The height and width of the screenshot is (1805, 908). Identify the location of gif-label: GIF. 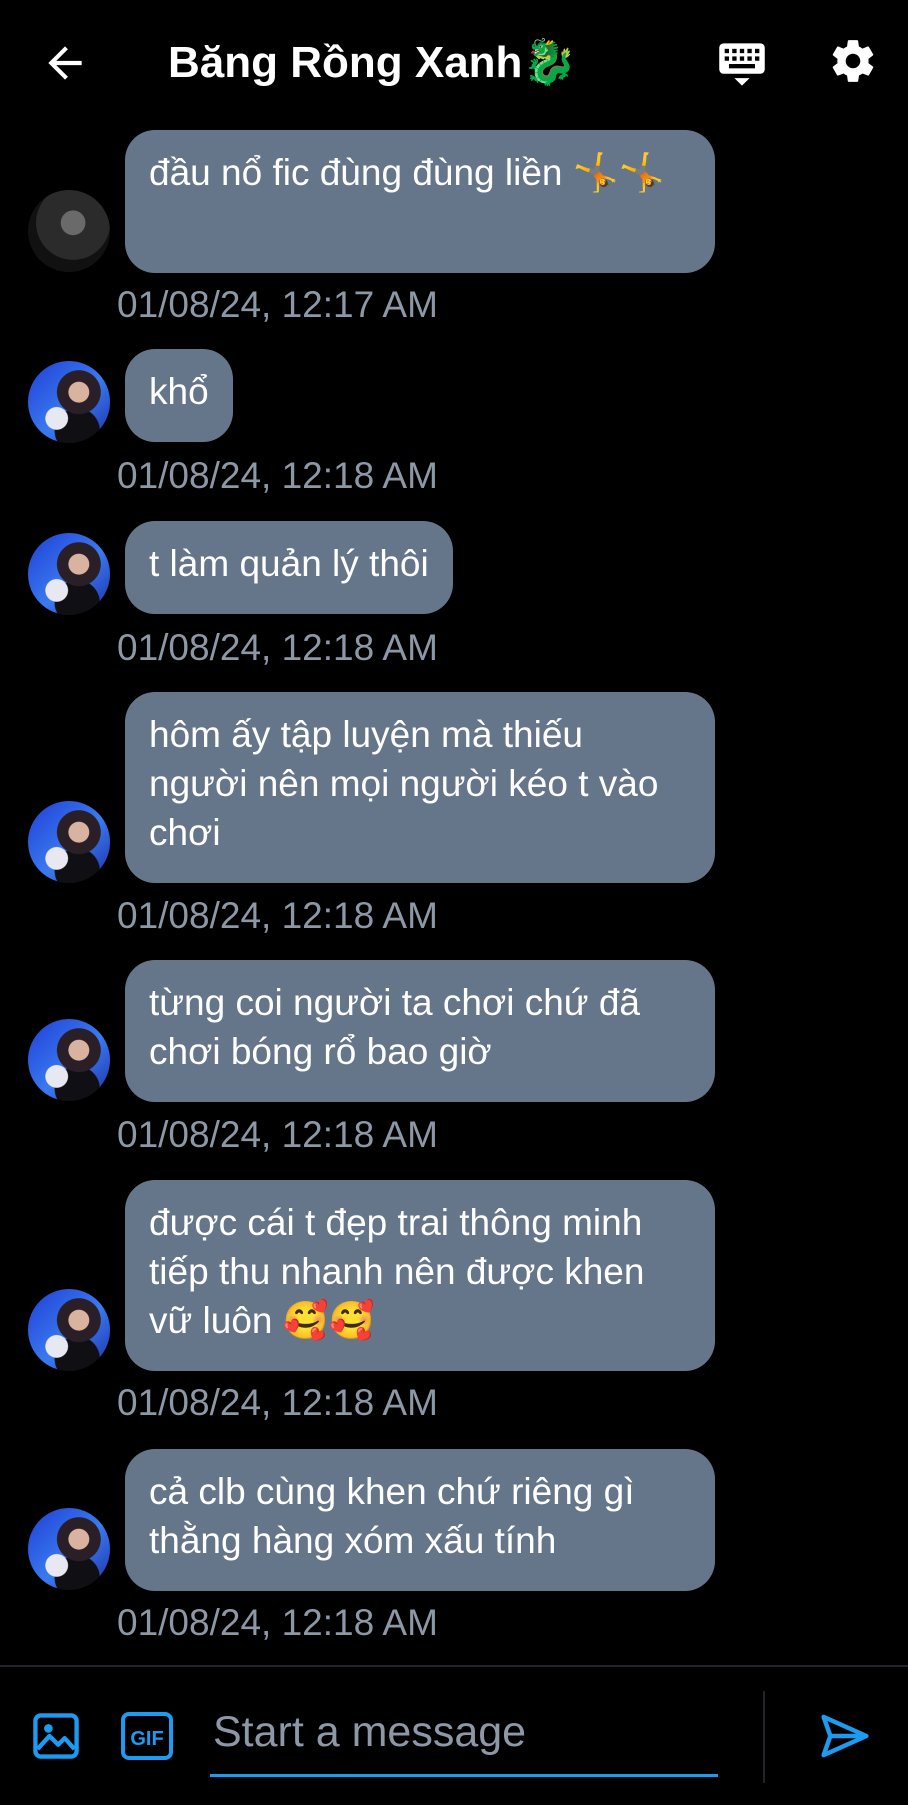
(146, 1739).